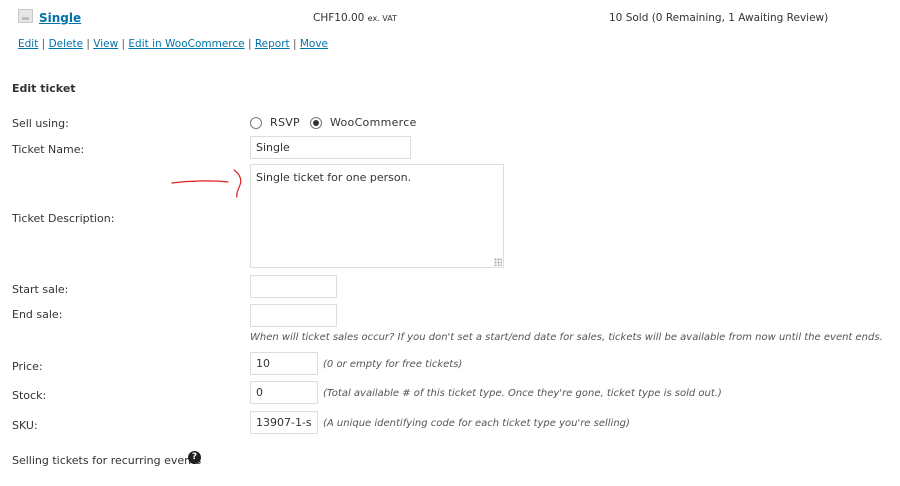 The image size is (900, 486). Describe the element at coordinates (272, 44) in the screenshot. I see `report-link: Report` at that location.